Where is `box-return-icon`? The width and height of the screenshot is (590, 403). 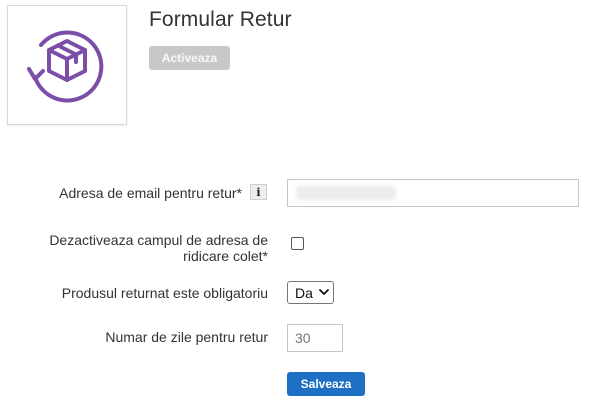
box-return-icon is located at coordinates (65, 66).